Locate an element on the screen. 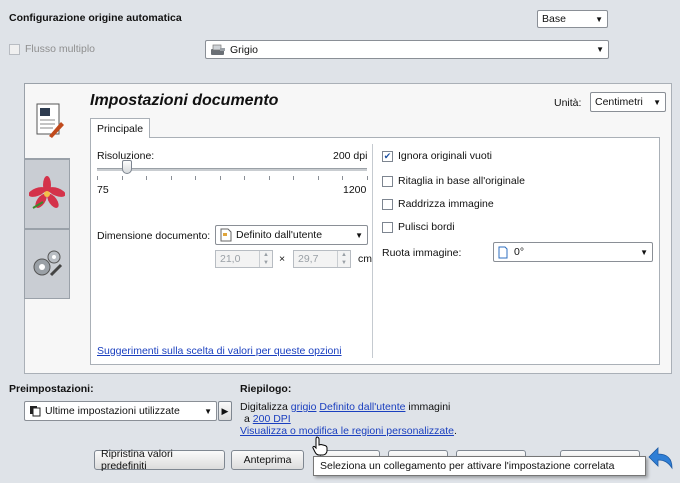 The width and height of the screenshot is (680, 483). height-stepper: 29,7 ▲ ▼ is located at coordinates (322, 259).